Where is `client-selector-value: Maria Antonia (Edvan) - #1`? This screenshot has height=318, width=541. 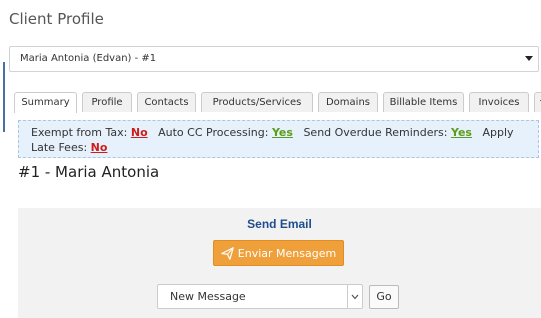
client-selector-value: Maria Antonia (Edvan) - #1 is located at coordinates (88, 58).